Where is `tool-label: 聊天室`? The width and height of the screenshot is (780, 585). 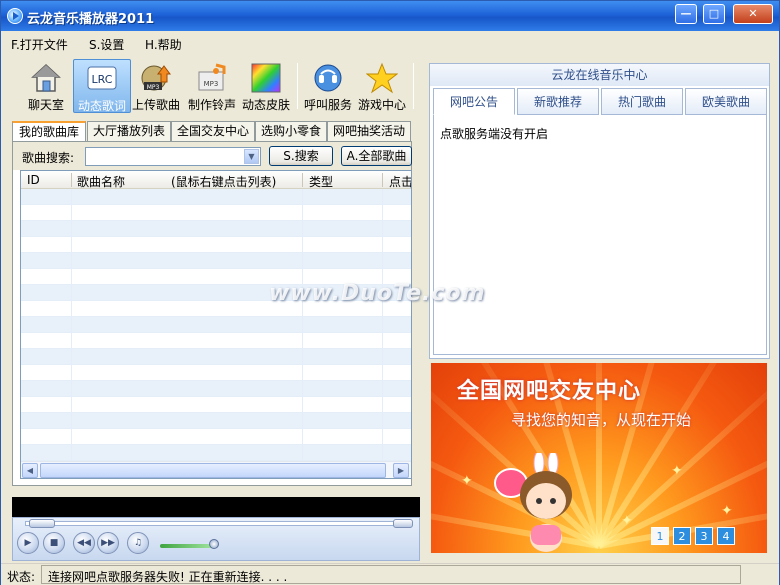
tool-label: 聊天室 is located at coordinates (45, 105).